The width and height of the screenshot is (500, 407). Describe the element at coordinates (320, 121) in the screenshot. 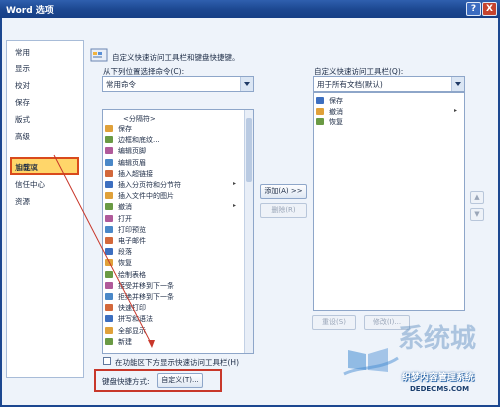

I see `redo-icon` at that location.